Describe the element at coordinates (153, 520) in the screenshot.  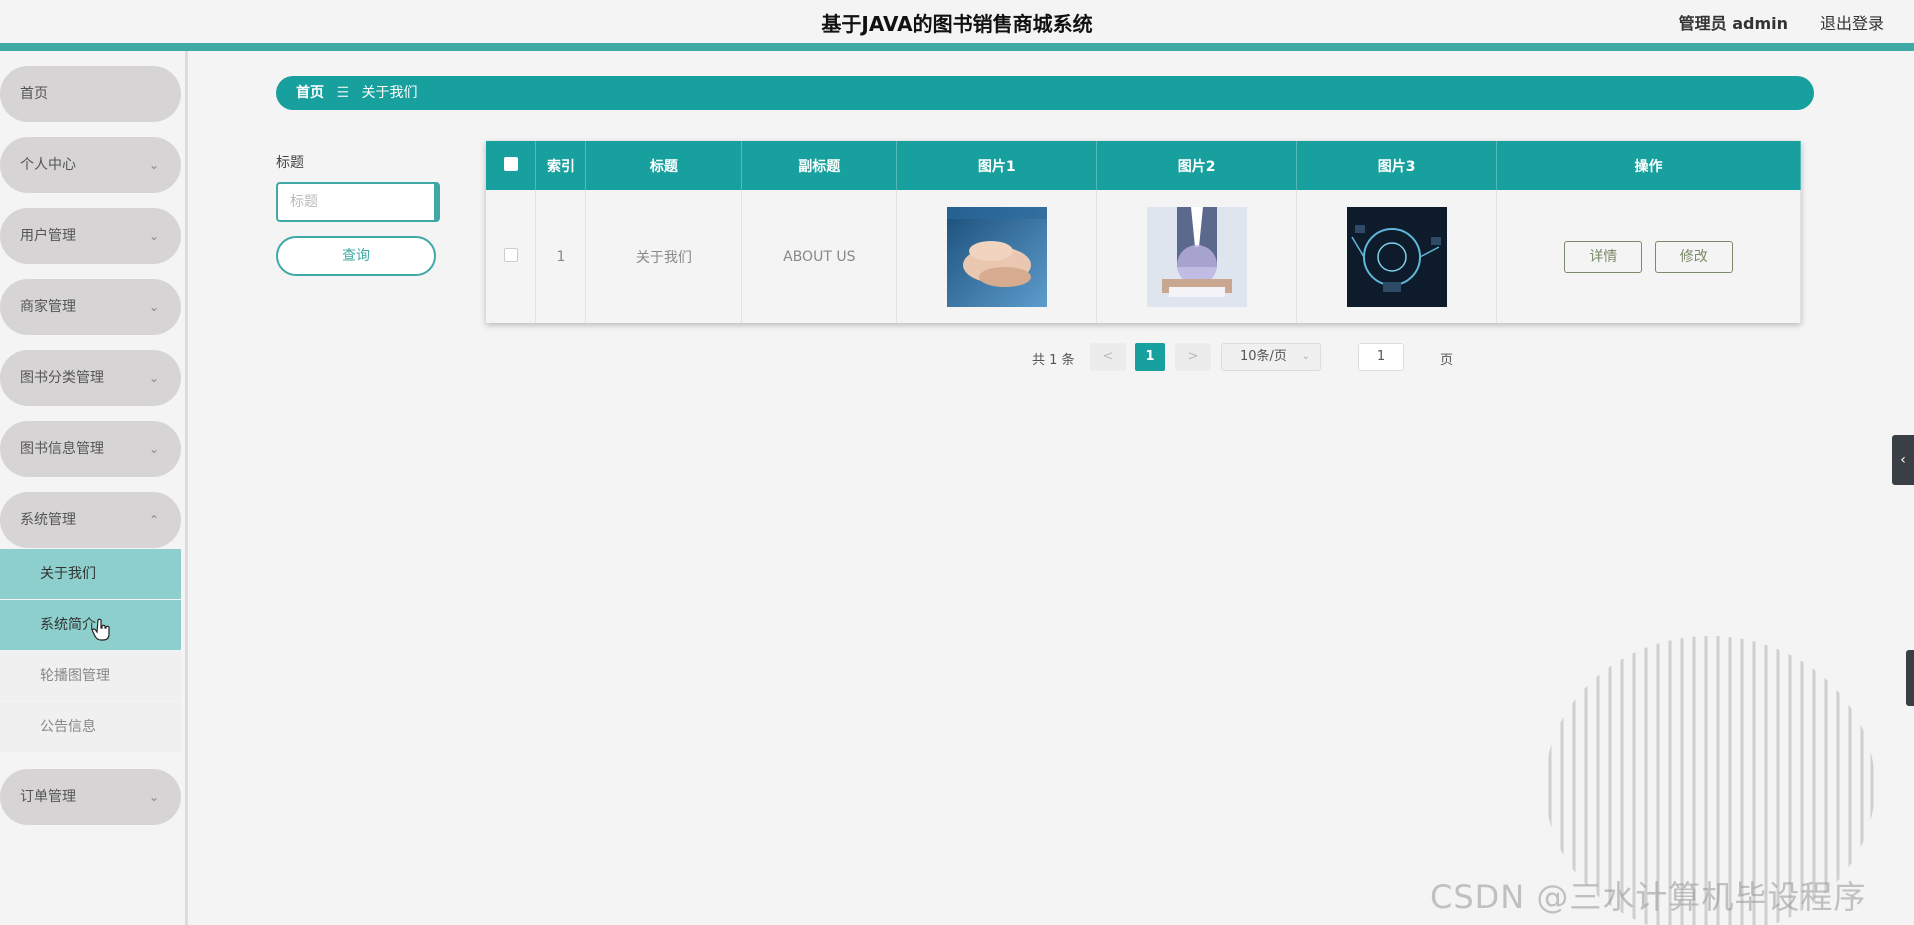
I see `chevron-up-icon: ⌃` at that location.